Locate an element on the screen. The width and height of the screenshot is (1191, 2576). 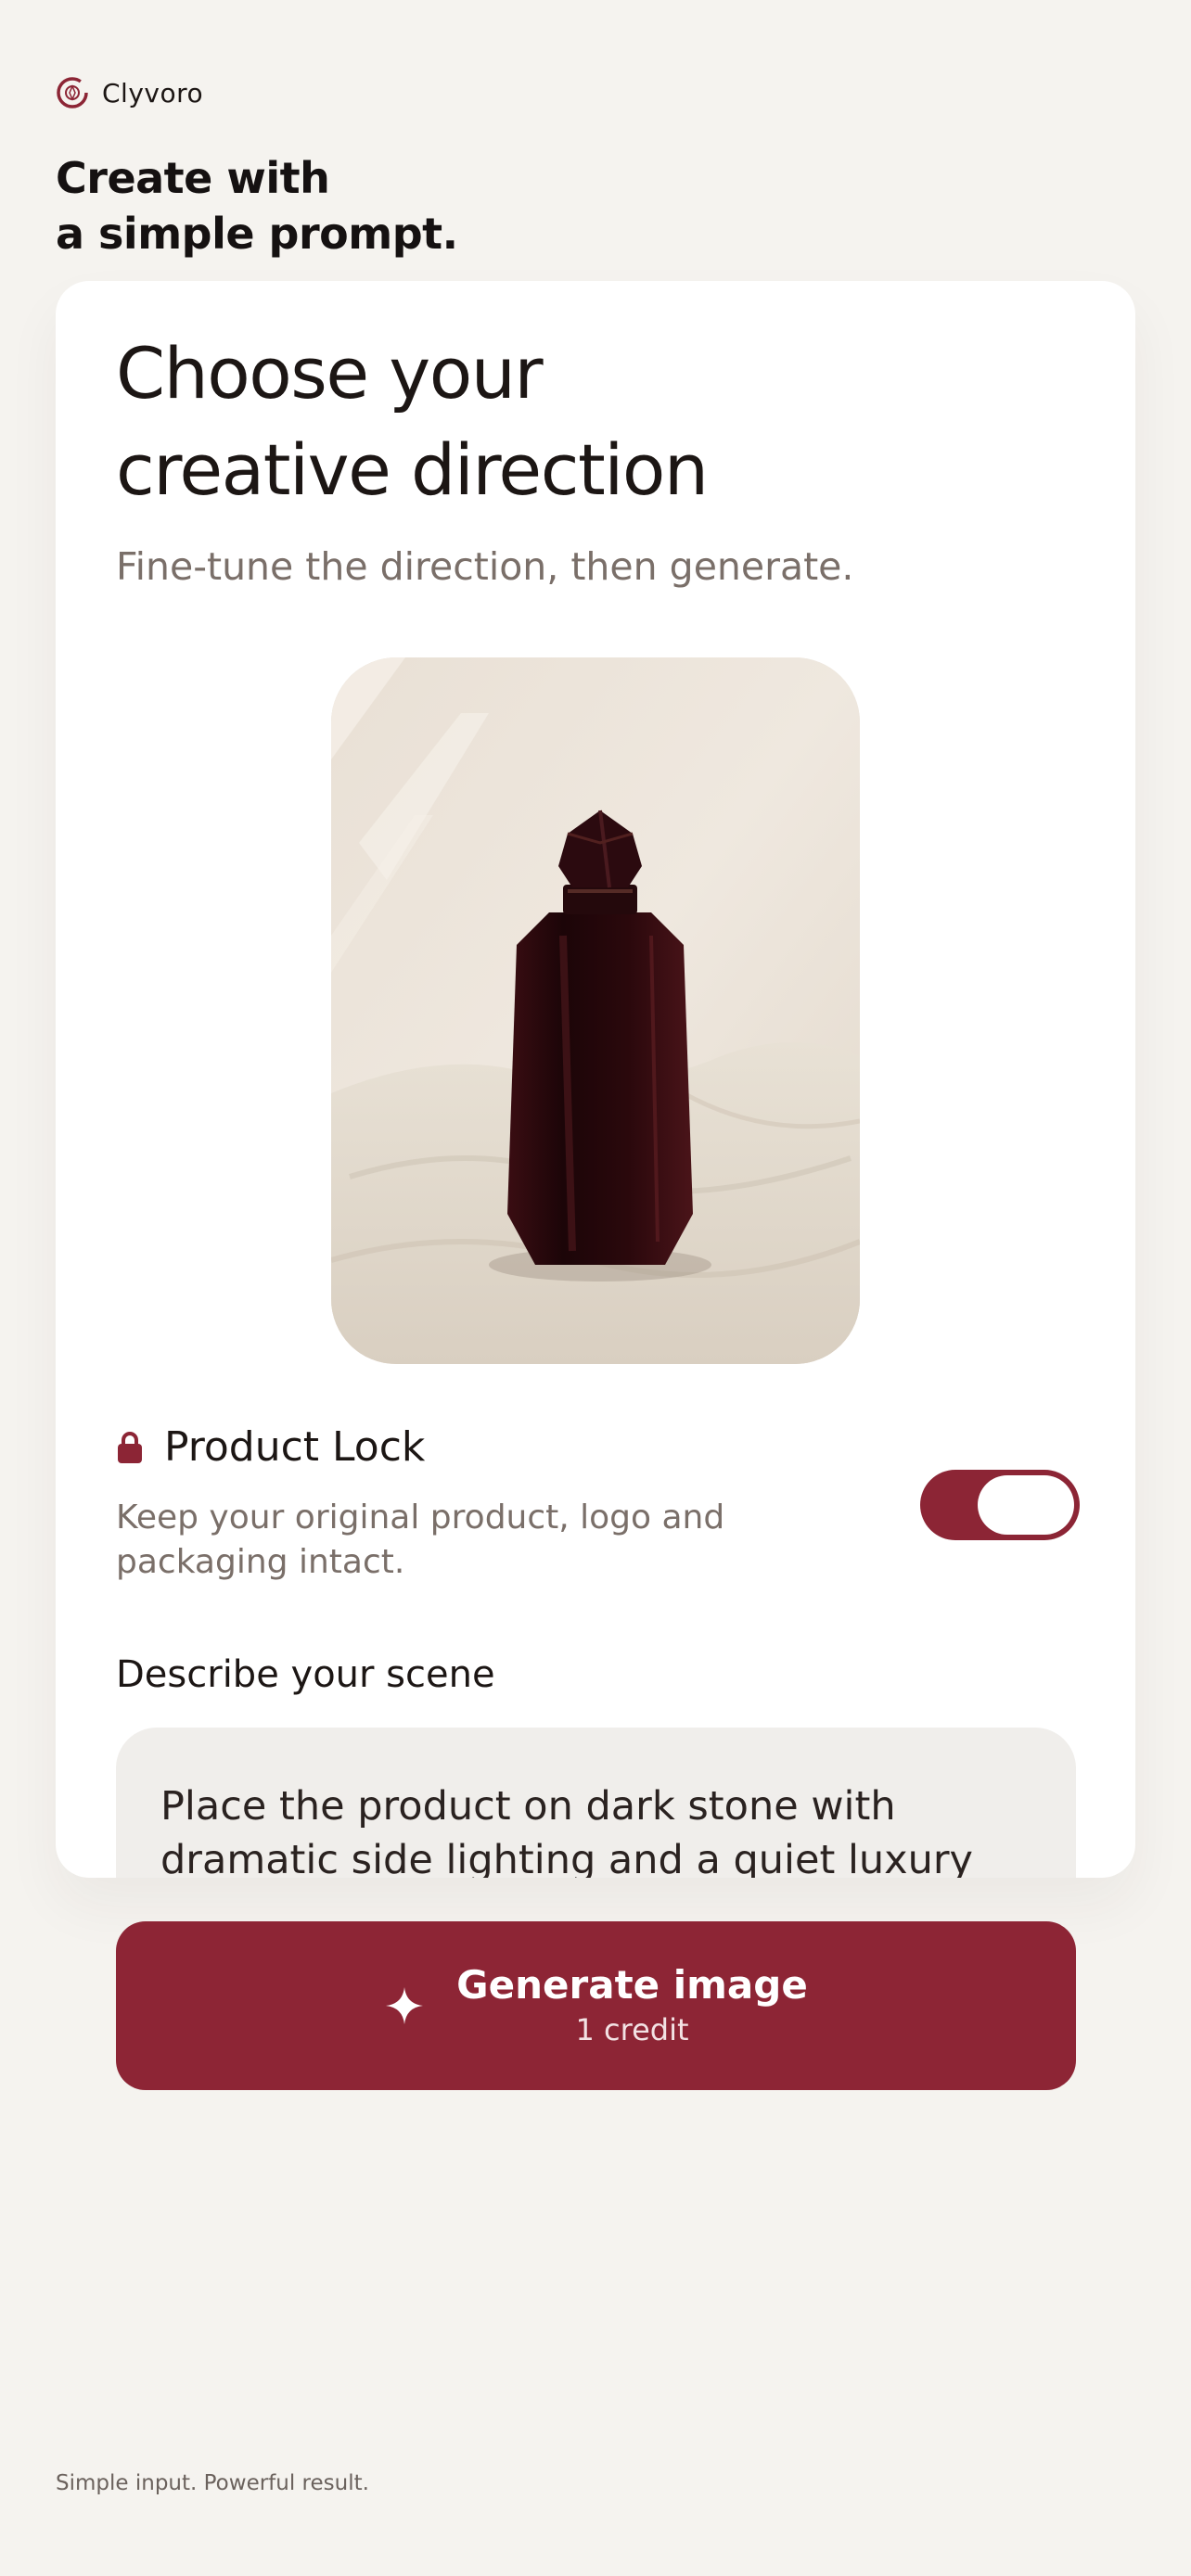
brand: Clyvoro is located at coordinates (129, 92).